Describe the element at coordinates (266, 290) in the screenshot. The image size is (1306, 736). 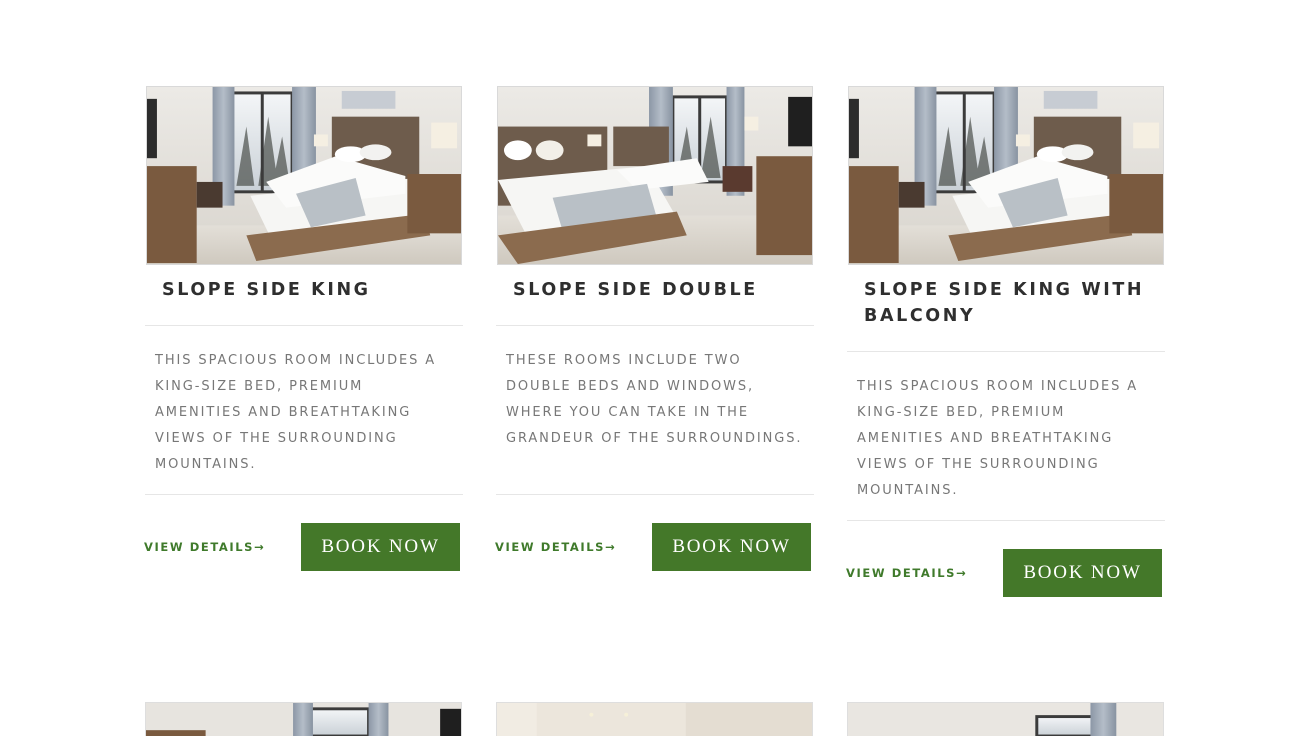
I see `room-title: SLOPE SIDE KING` at that location.